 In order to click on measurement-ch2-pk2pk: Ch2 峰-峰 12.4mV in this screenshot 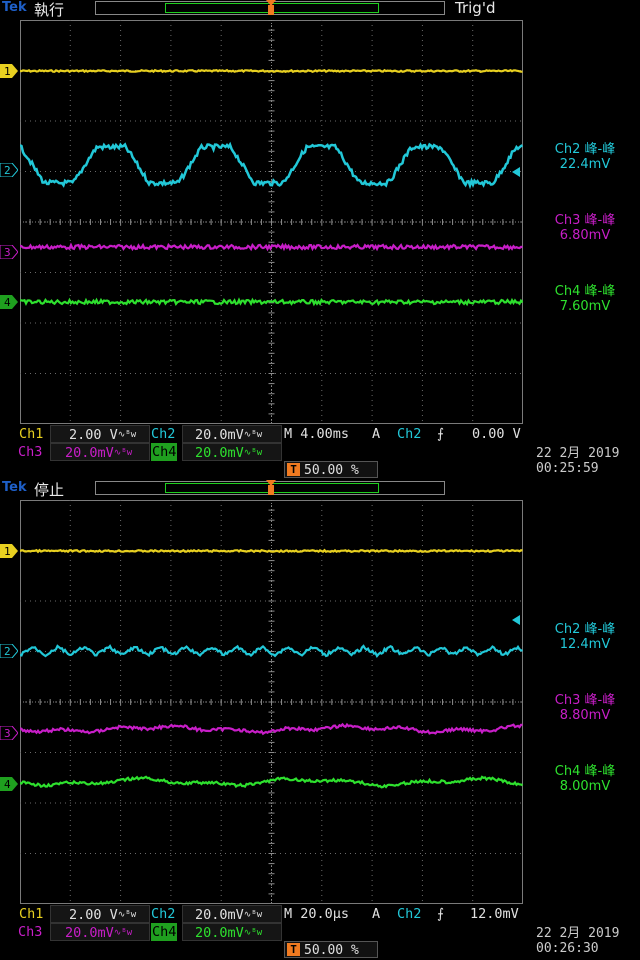, I will do `click(585, 637)`.